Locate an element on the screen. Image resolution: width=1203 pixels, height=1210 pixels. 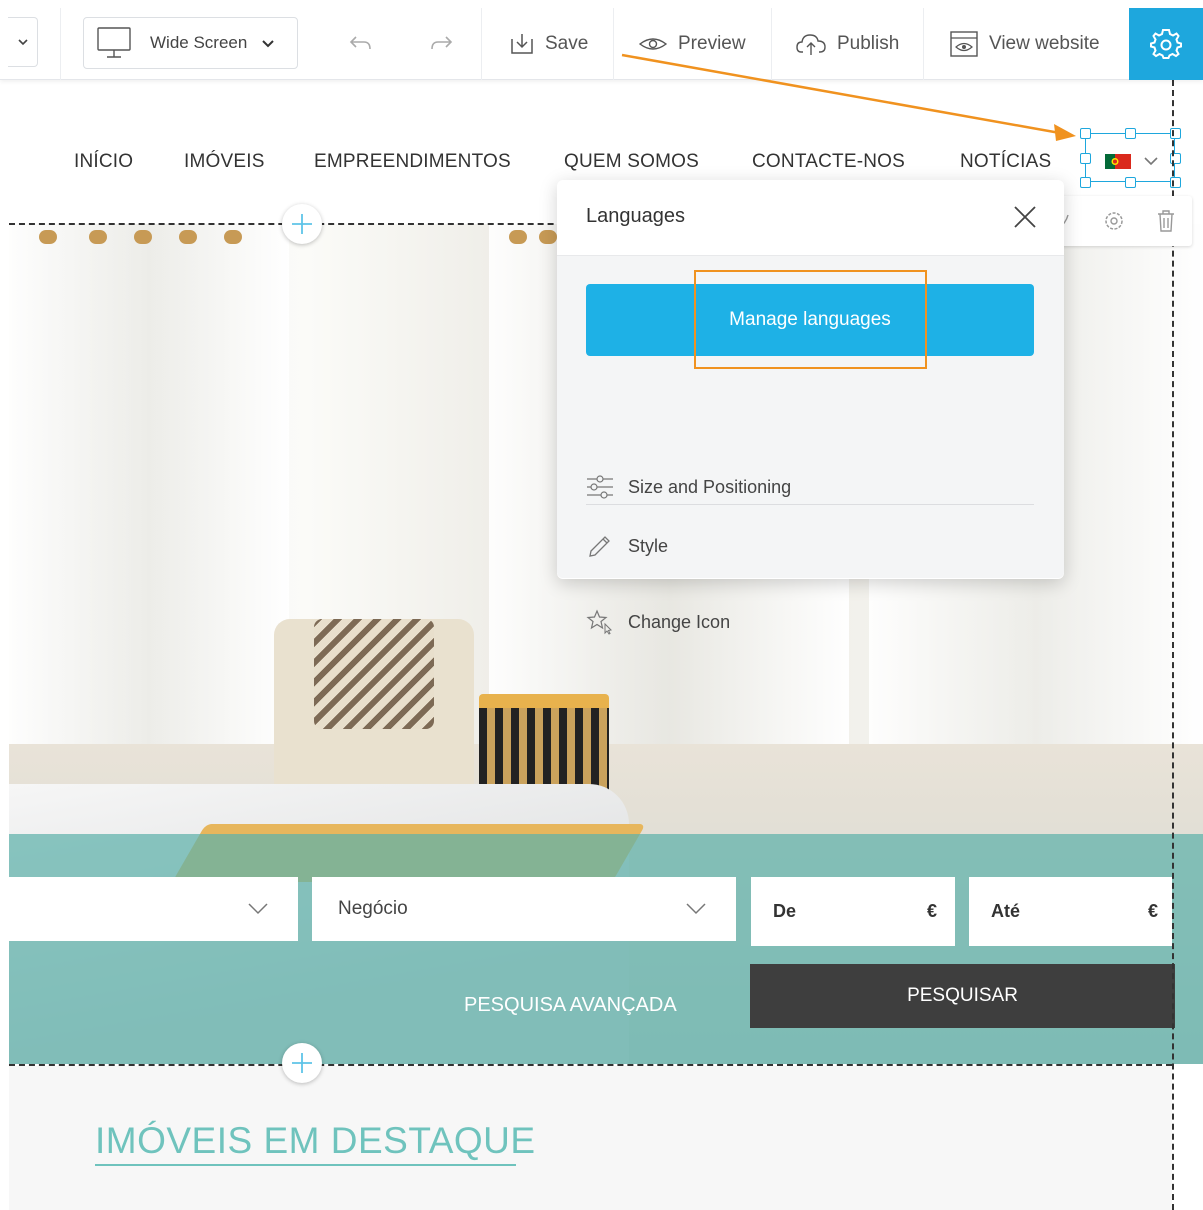
change-icon-label: Change Icon is located at coordinates (679, 621).